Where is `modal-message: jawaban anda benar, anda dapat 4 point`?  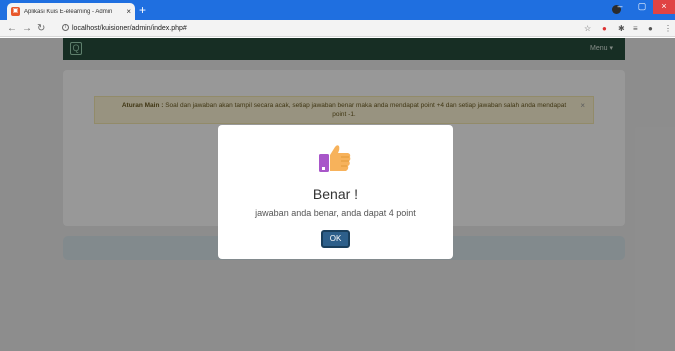 modal-message: jawaban anda benar, anda dapat 4 point is located at coordinates (335, 213).